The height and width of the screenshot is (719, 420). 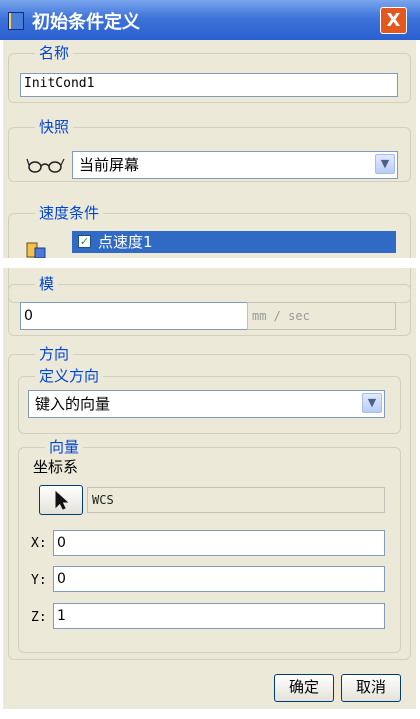 What do you see at coordinates (56, 467) in the screenshot?
I see `csys-label: 坐标系` at bounding box center [56, 467].